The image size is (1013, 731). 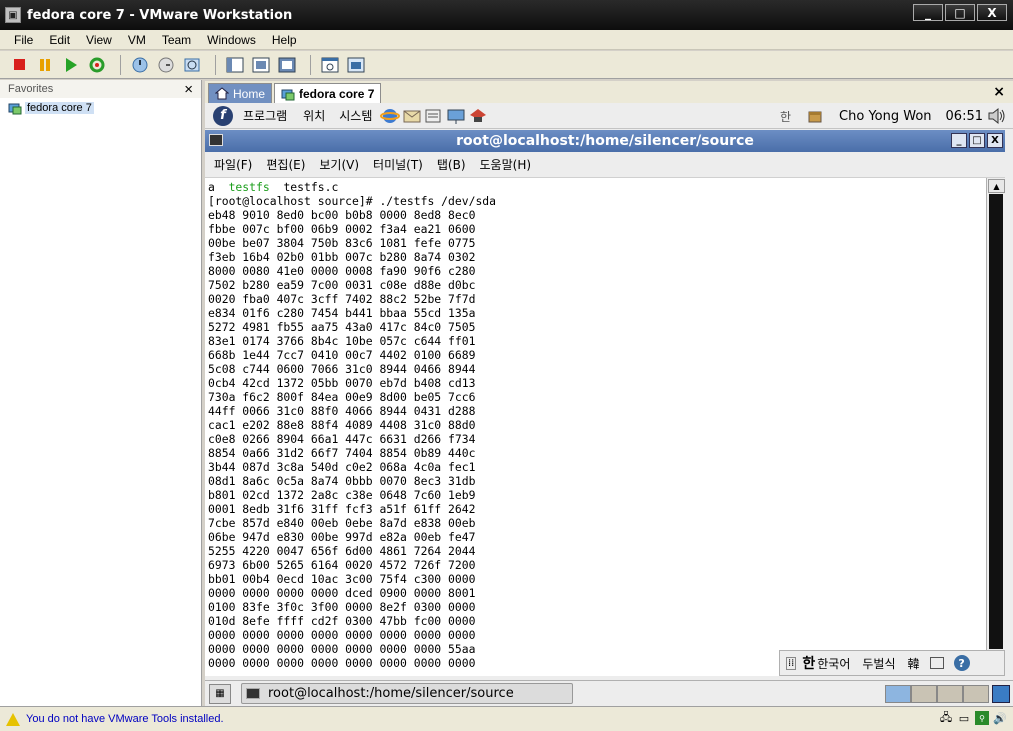 What do you see at coordinates (609, 92) in the screenshot?
I see `tab-bar: Home fedora core 7 ×` at bounding box center [609, 92].